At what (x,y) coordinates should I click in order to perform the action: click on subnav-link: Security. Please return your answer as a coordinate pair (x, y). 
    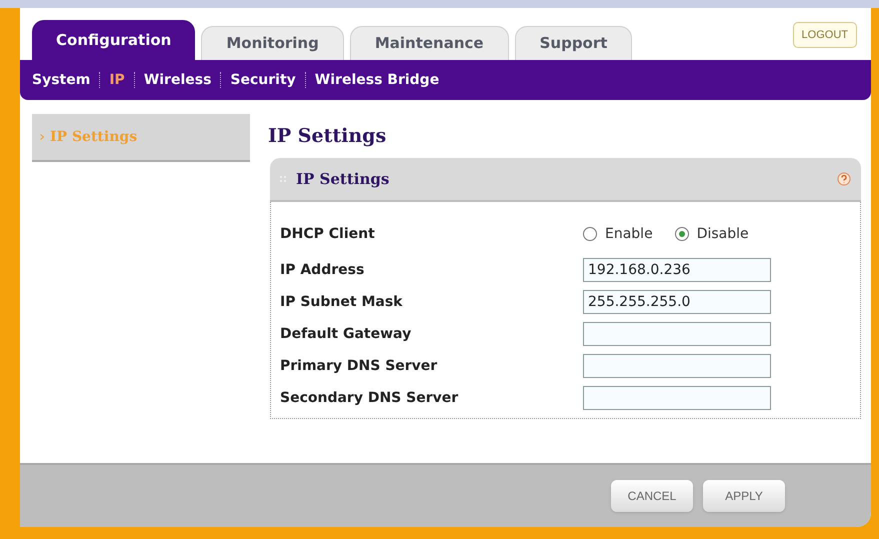
    Looking at the image, I should click on (263, 80).